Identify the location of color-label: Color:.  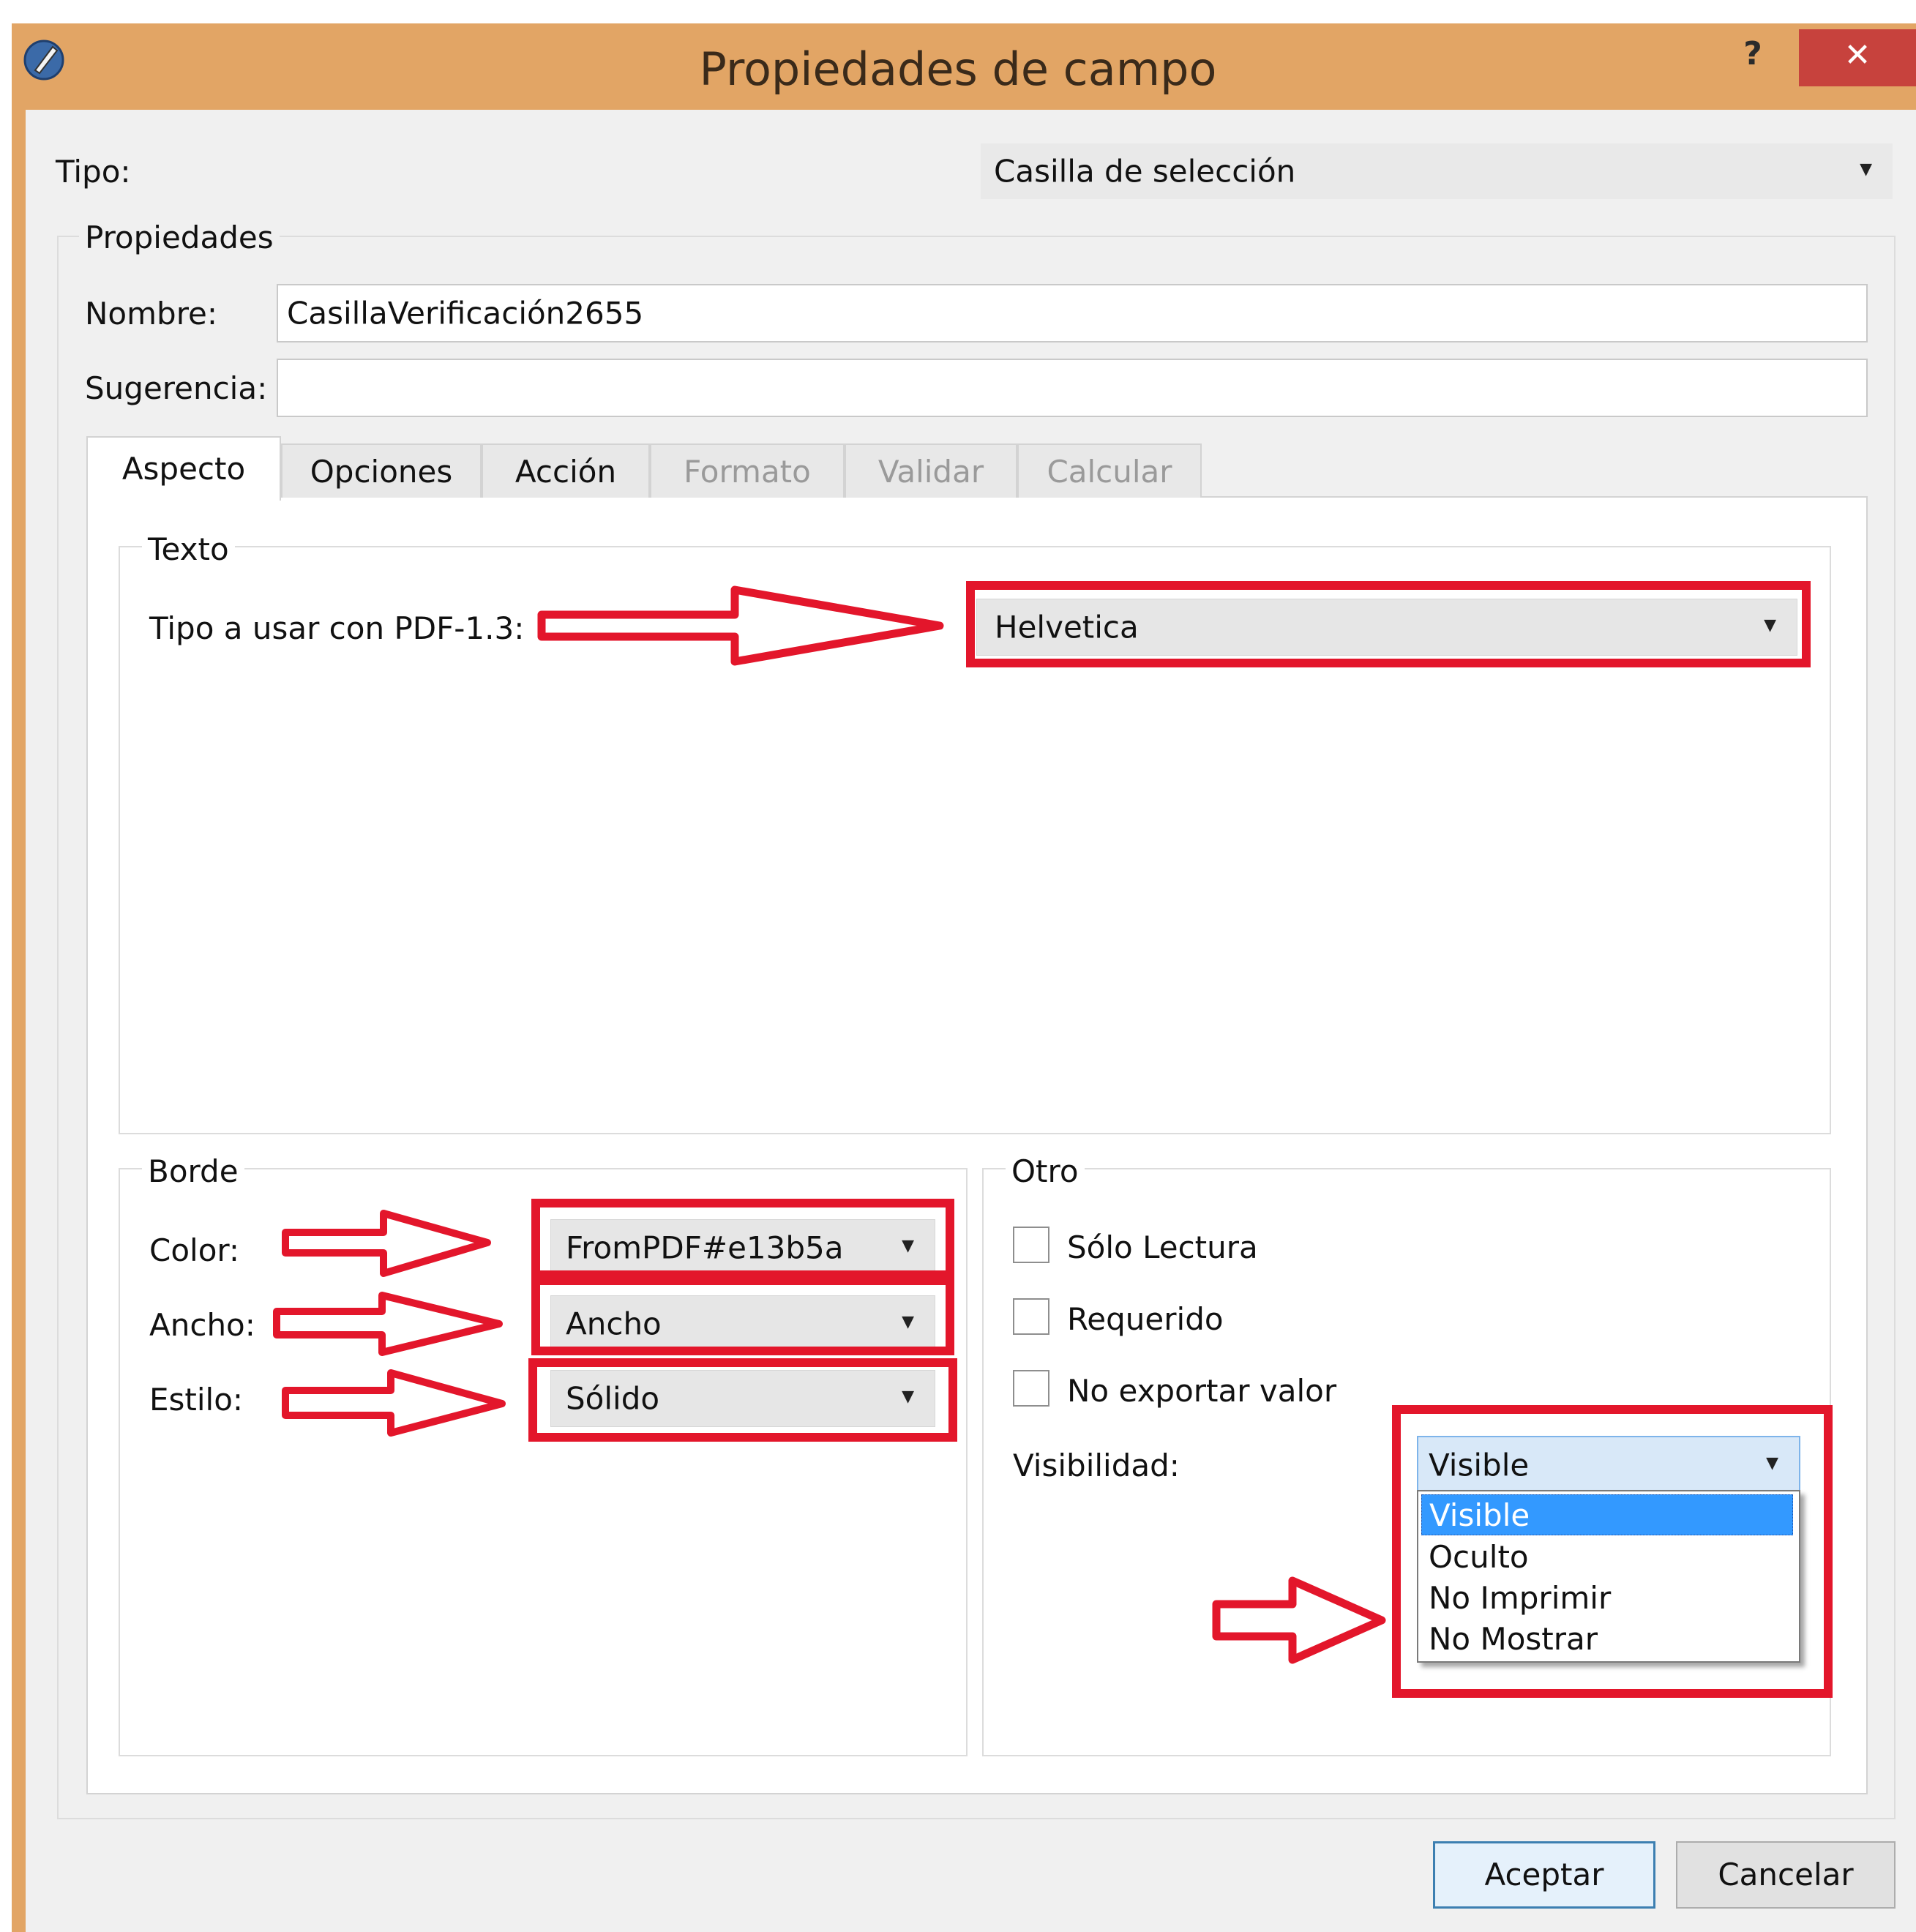
(195, 1250).